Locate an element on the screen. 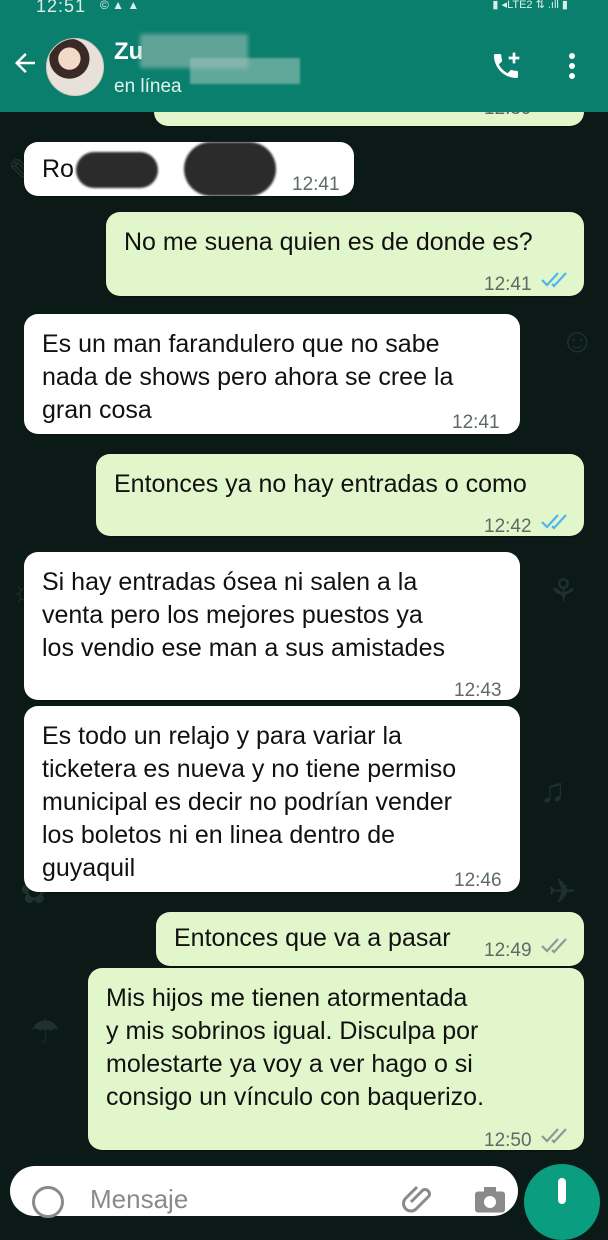  contact-status: en línea is located at coordinates (148, 86).